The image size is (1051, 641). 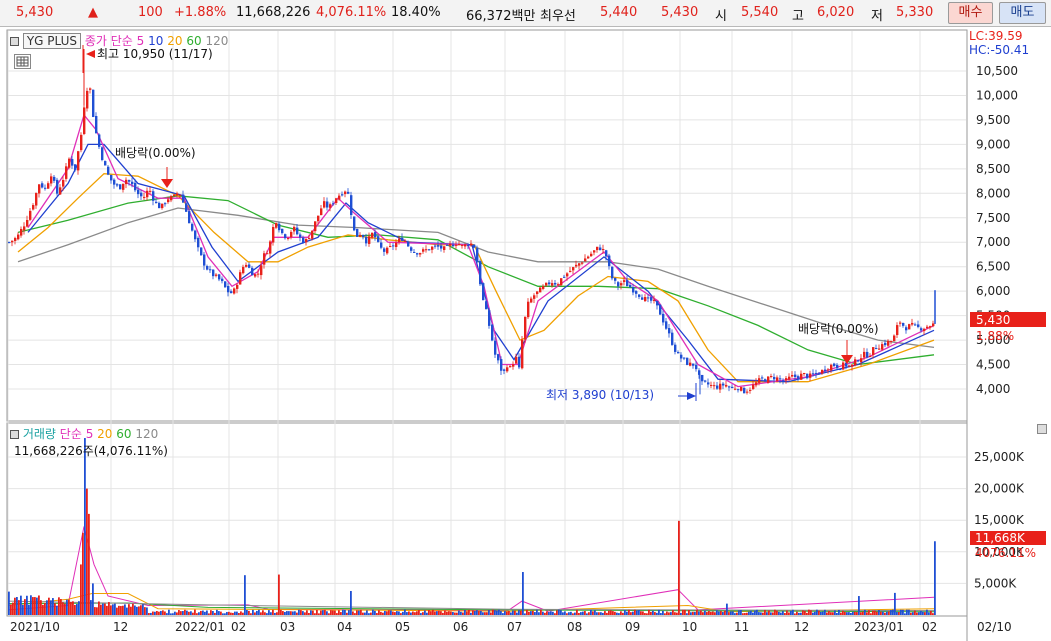 What do you see at coordinates (200, 627) in the screenshot?
I see `x-tick-label: 2022/01` at bounding box center [200, 627].